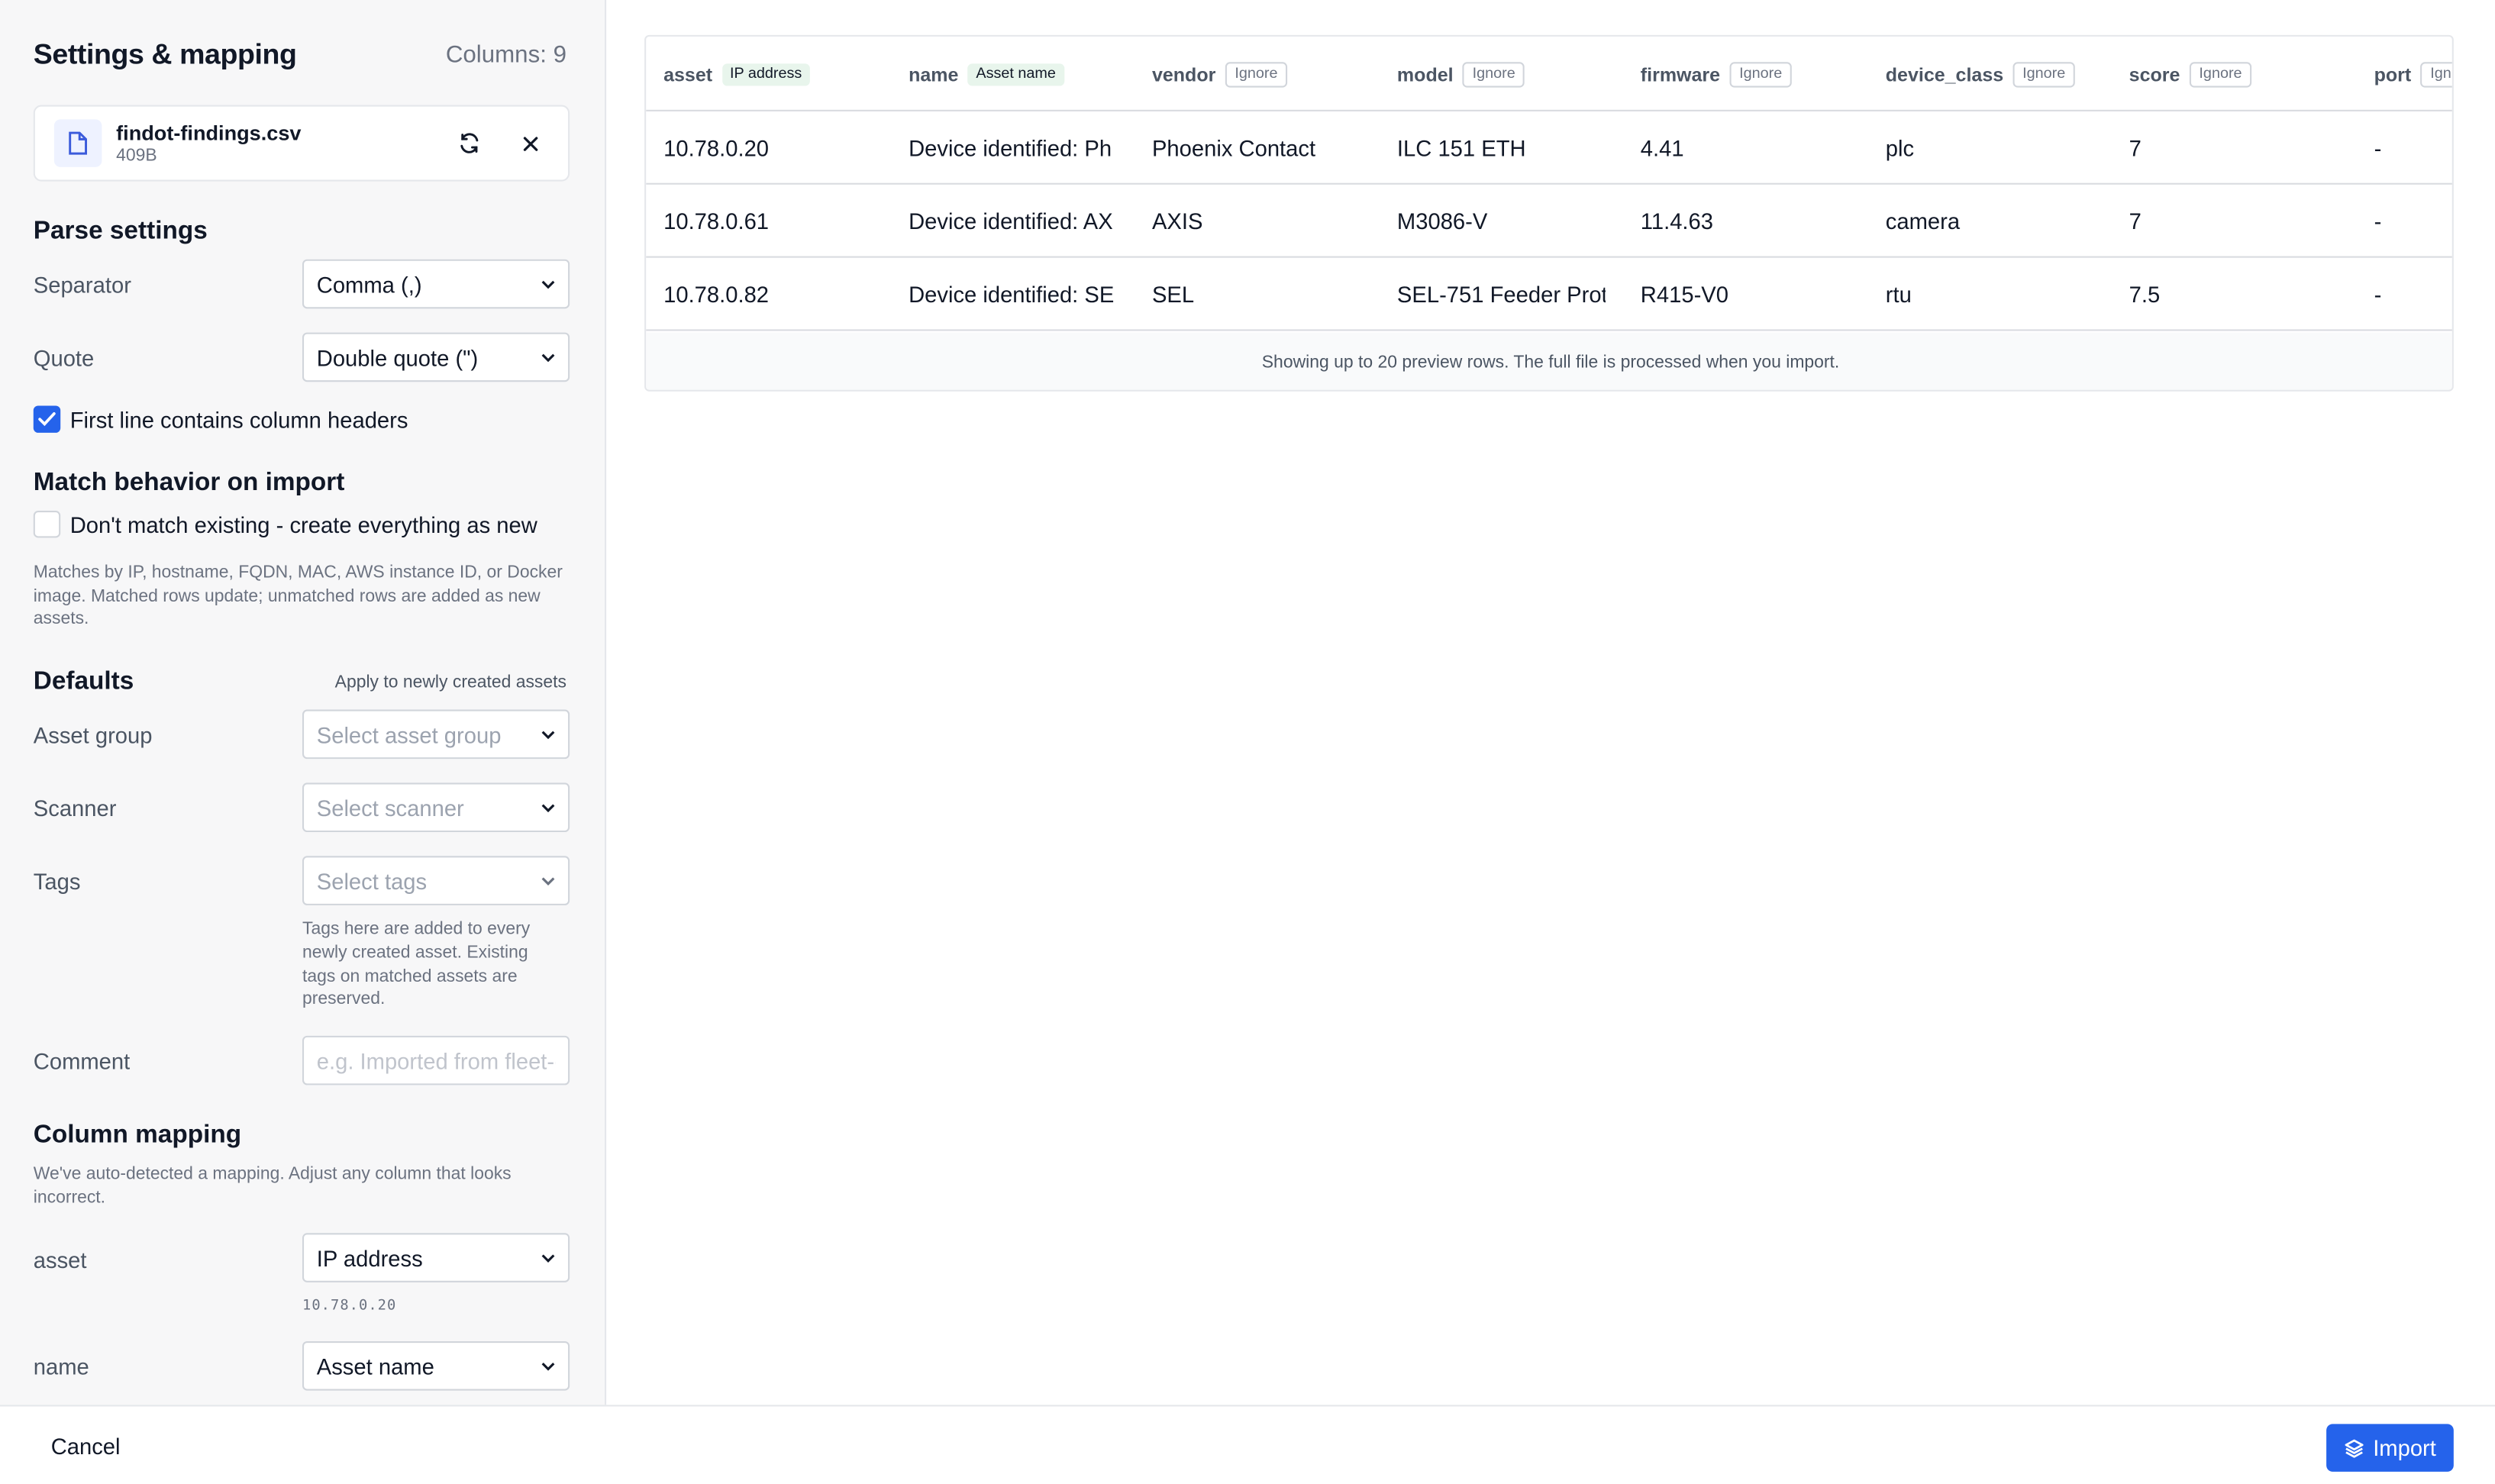  Describe the element at coordinates (372, 880) in the screenshot. I see `tags-placeholder: Select tags` at that location.